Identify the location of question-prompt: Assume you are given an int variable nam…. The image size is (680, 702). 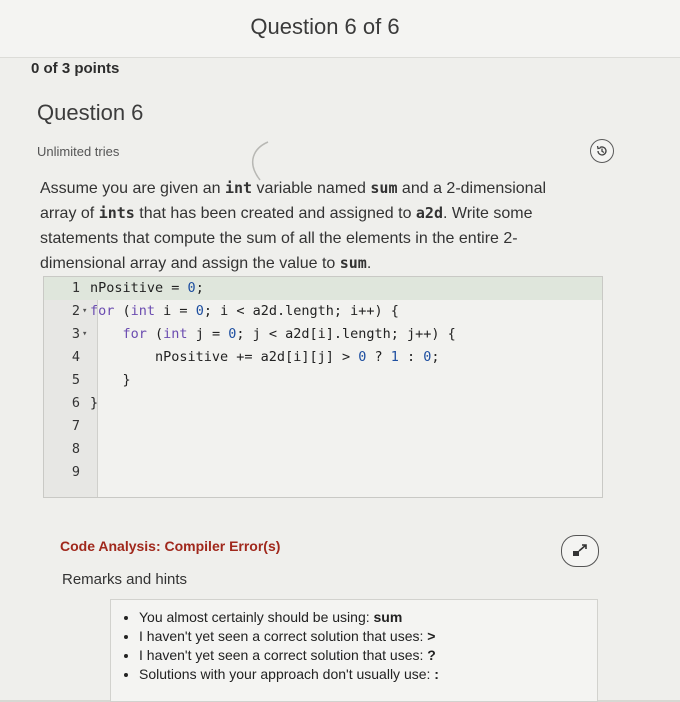
(293, 225).